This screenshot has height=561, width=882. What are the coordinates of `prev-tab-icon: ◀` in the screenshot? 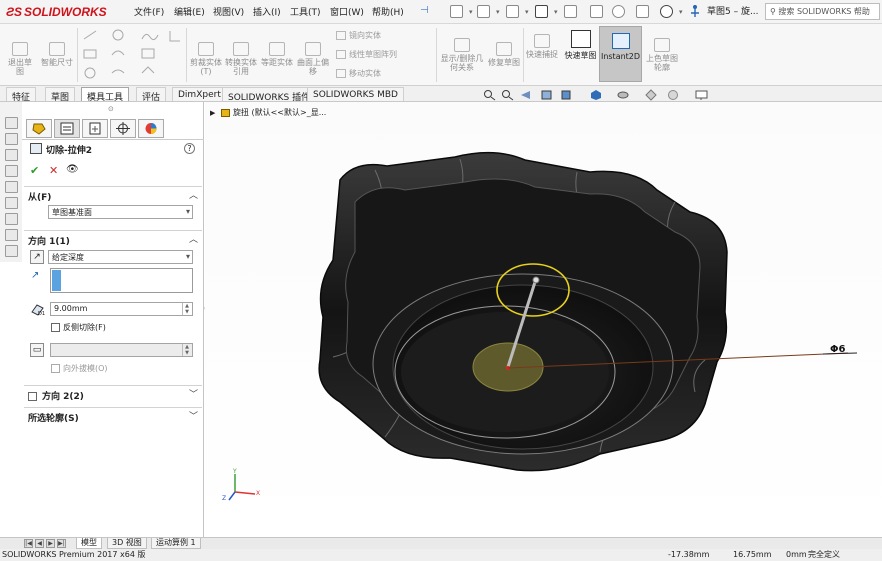 It's located at (39, 543).